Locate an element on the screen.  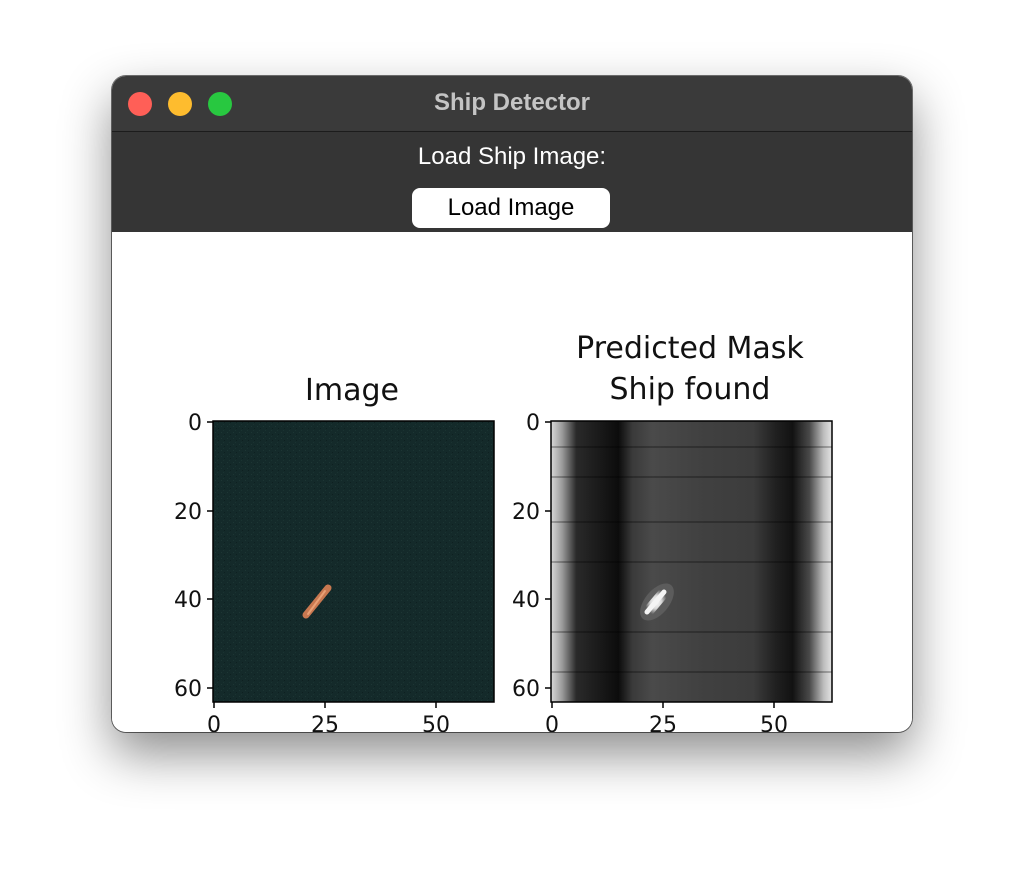
load-image-button: Load Image is located at coordinates (511, 208).